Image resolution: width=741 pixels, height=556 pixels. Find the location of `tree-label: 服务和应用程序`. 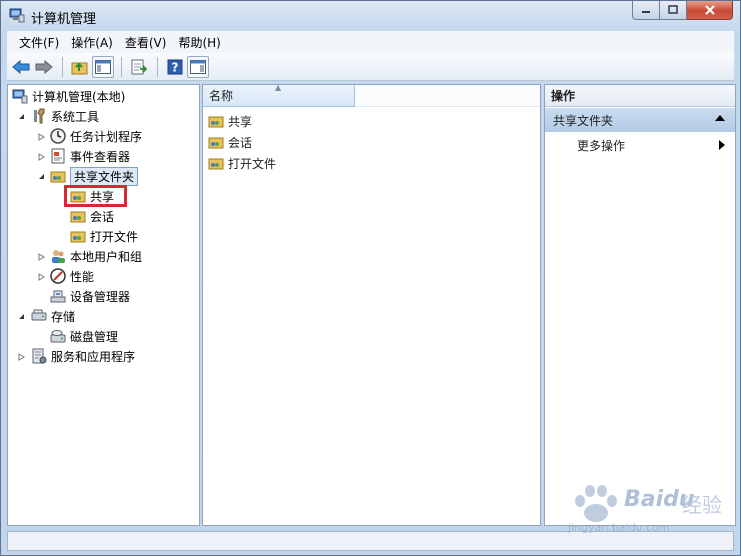

tree-label: 服务和应用程序 is located at coordinates (93, 356).